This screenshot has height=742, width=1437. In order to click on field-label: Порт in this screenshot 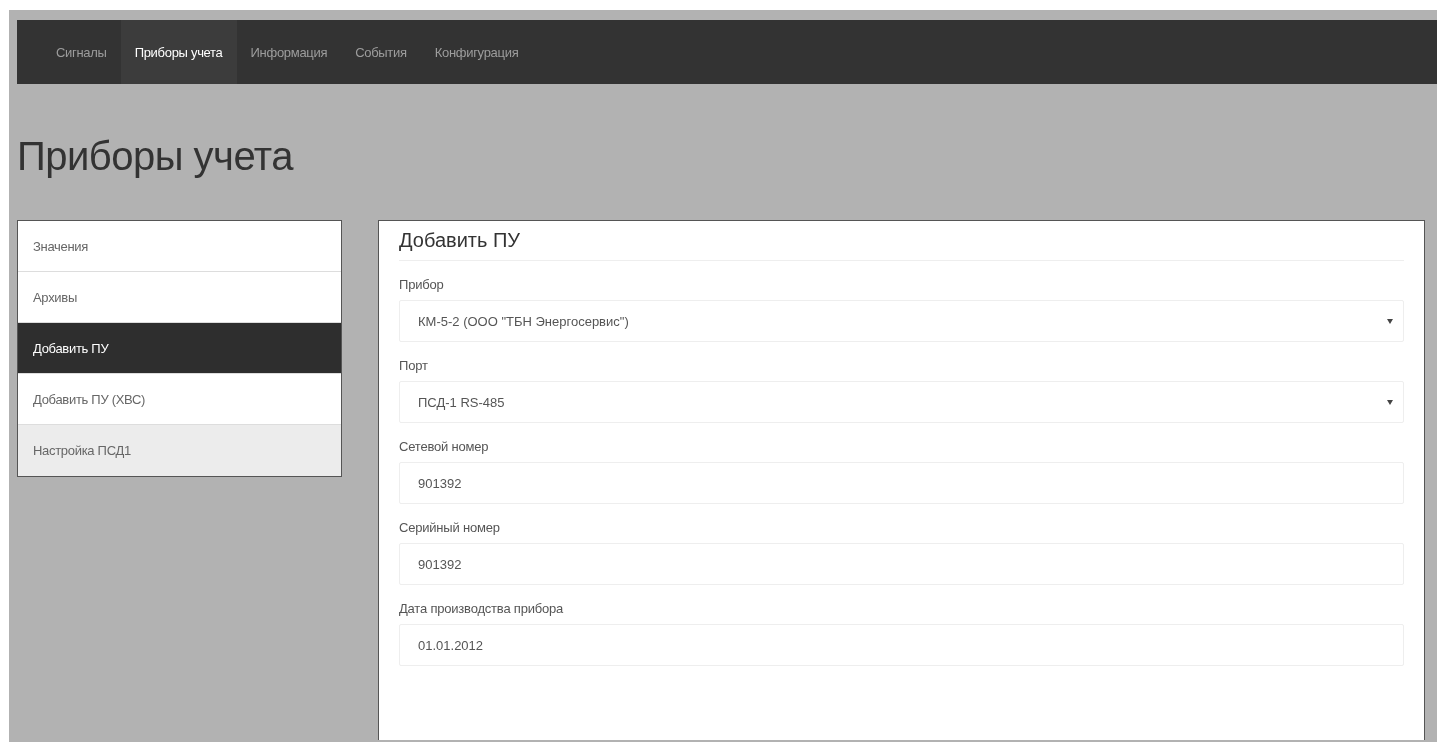, I will do `click(413, 365)`.